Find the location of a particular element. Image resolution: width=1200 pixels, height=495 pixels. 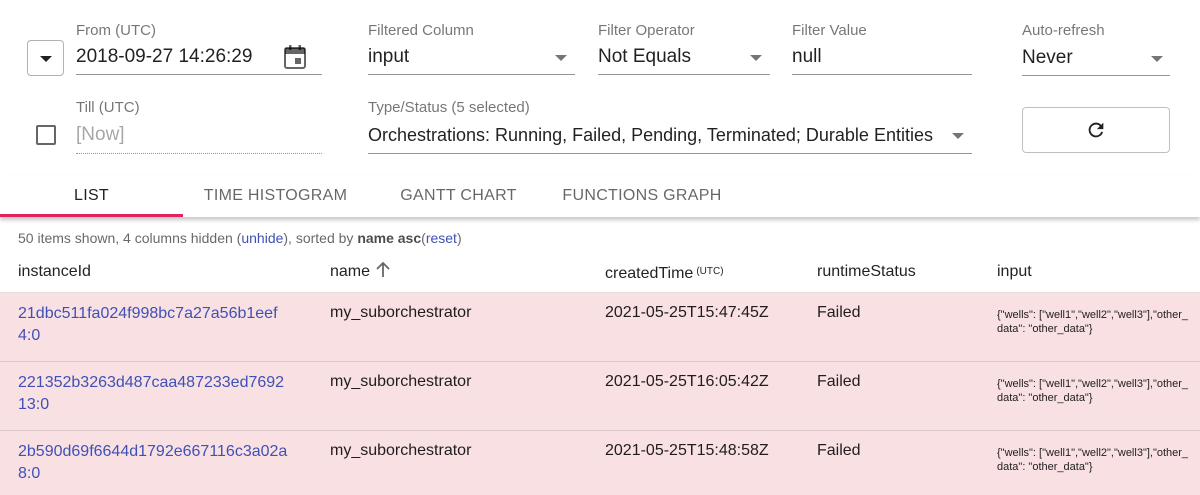

column-header-createdtime-unit: (UTC) is located at coordinates (710, 271).